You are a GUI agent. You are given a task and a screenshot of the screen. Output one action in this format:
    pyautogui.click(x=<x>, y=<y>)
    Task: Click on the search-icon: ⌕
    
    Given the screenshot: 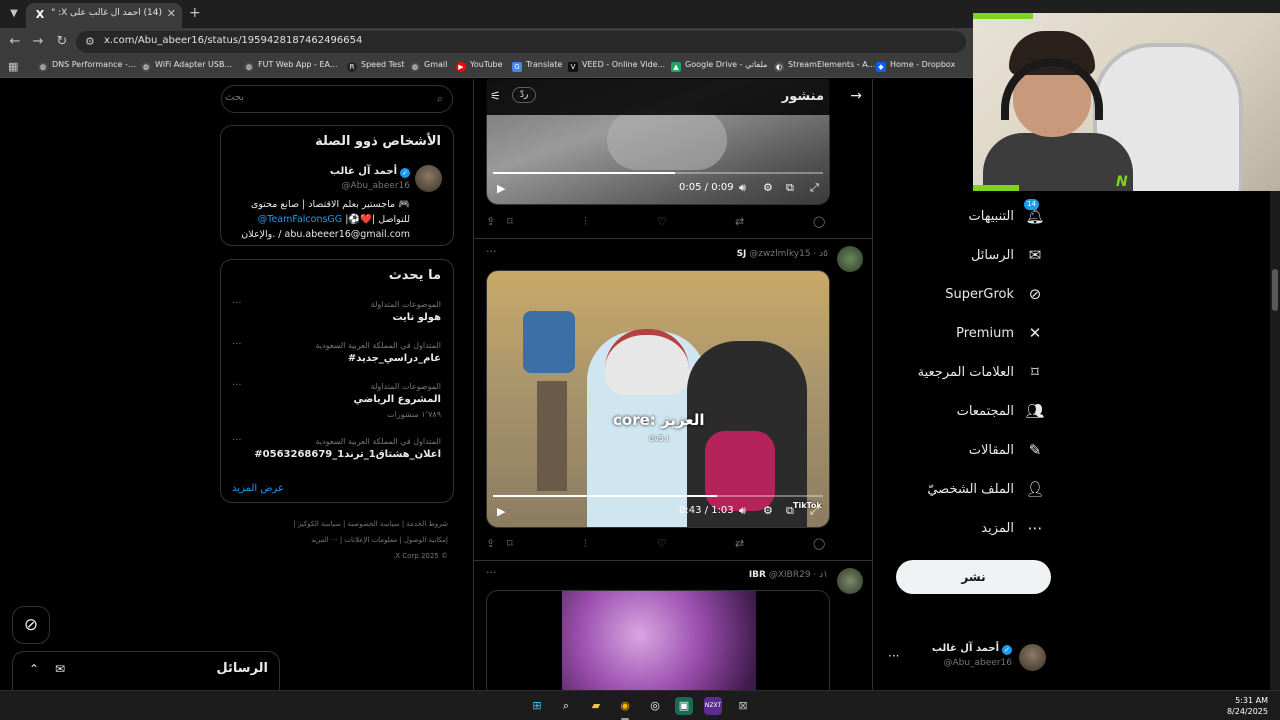 What is the action you would take?
    pyautogui.click(x=566, y=706)
    